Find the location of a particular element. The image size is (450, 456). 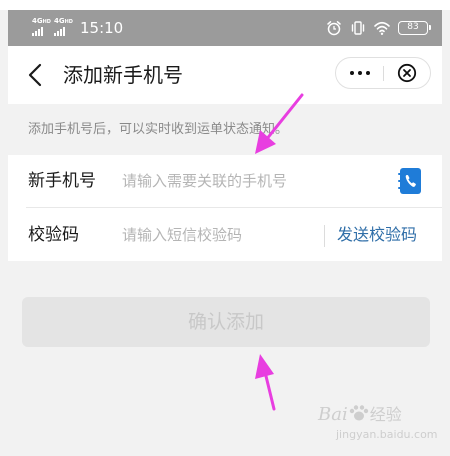

mini-program-capsule is located at coordinates (383, 73).